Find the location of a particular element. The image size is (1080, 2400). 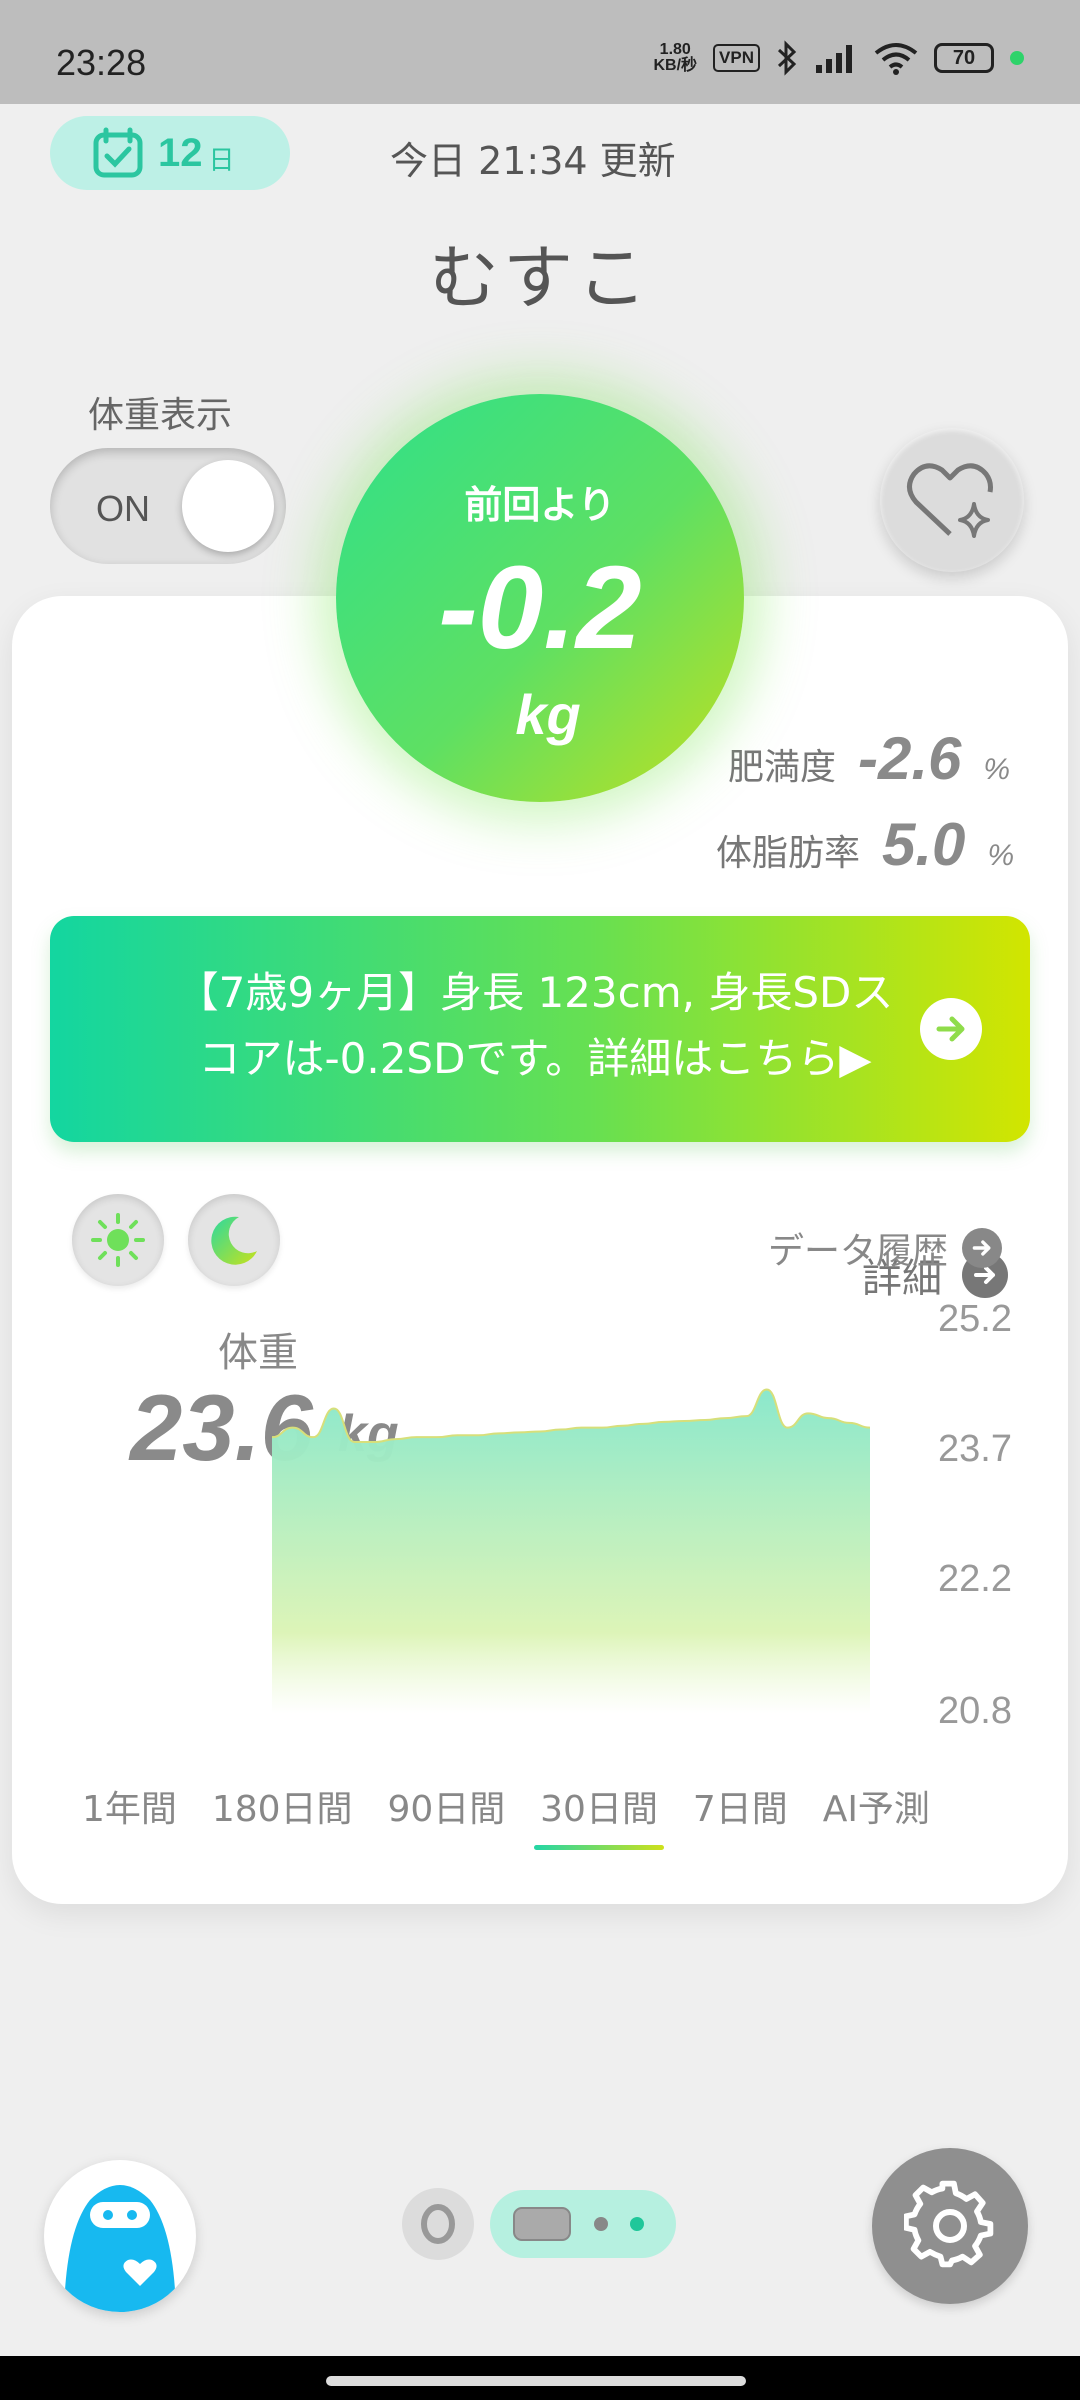

metric-body-fat: 体脂肪率 5.0 % is located at coordinates (865, 844).